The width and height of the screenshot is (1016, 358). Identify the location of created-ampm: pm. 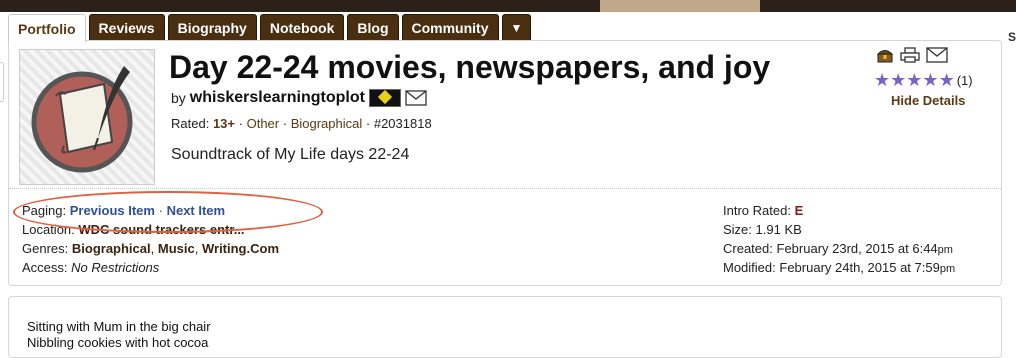
(945, 250).